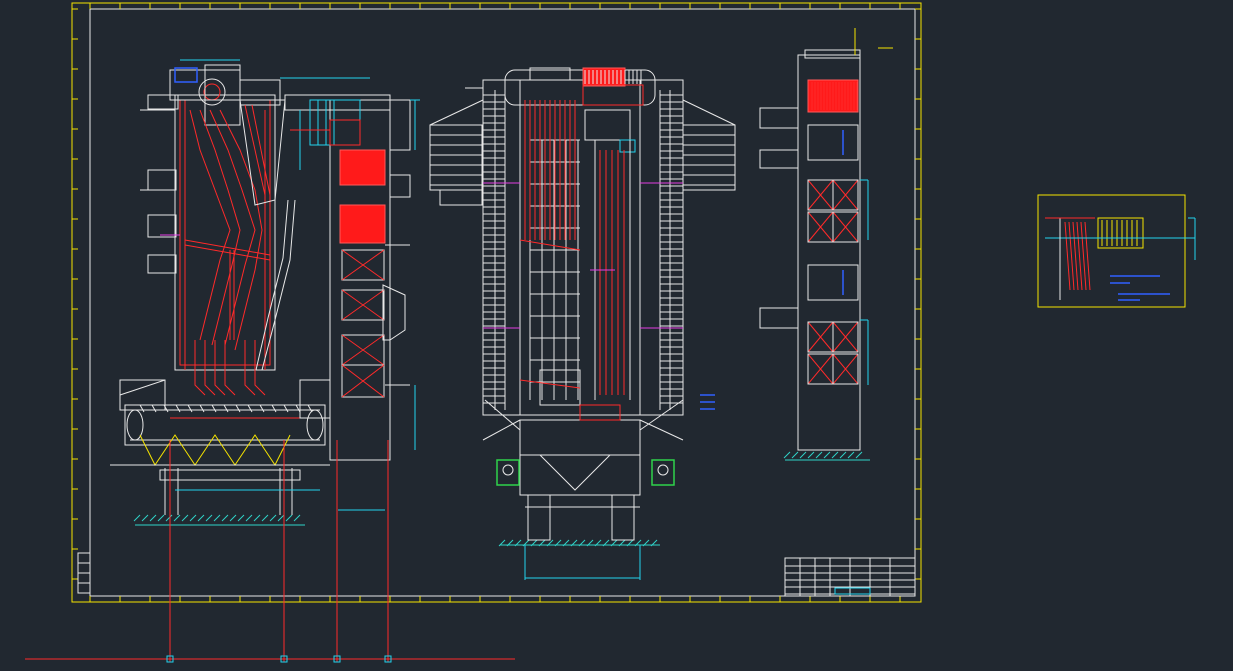 This screenshot has width=1233, height=671. I want to click on rear-elevation-view, so click(826, 244).